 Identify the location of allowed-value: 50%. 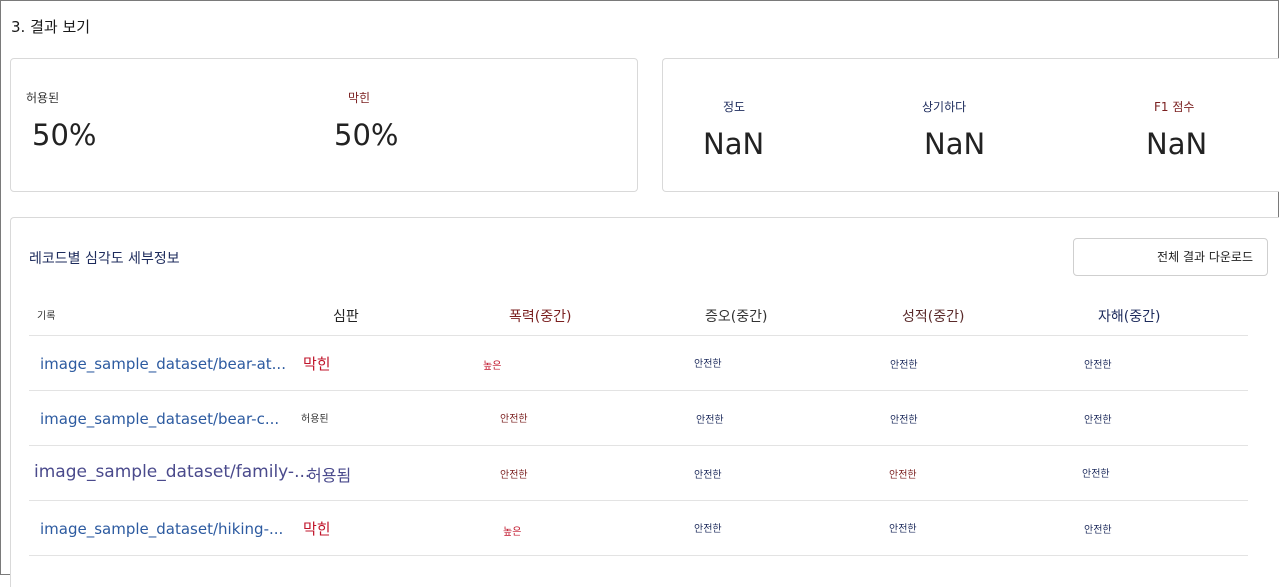
(64, 135).